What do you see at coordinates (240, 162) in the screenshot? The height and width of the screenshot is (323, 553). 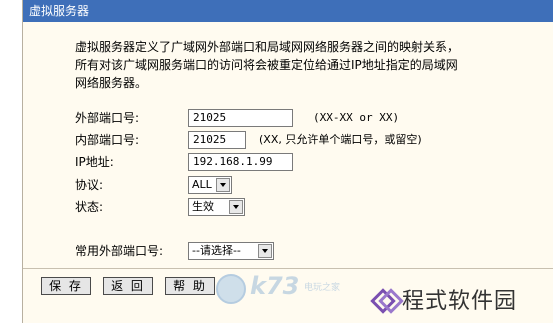 I see `ip-address-input: 192.168.1.99` at bounding box center [240, 162].